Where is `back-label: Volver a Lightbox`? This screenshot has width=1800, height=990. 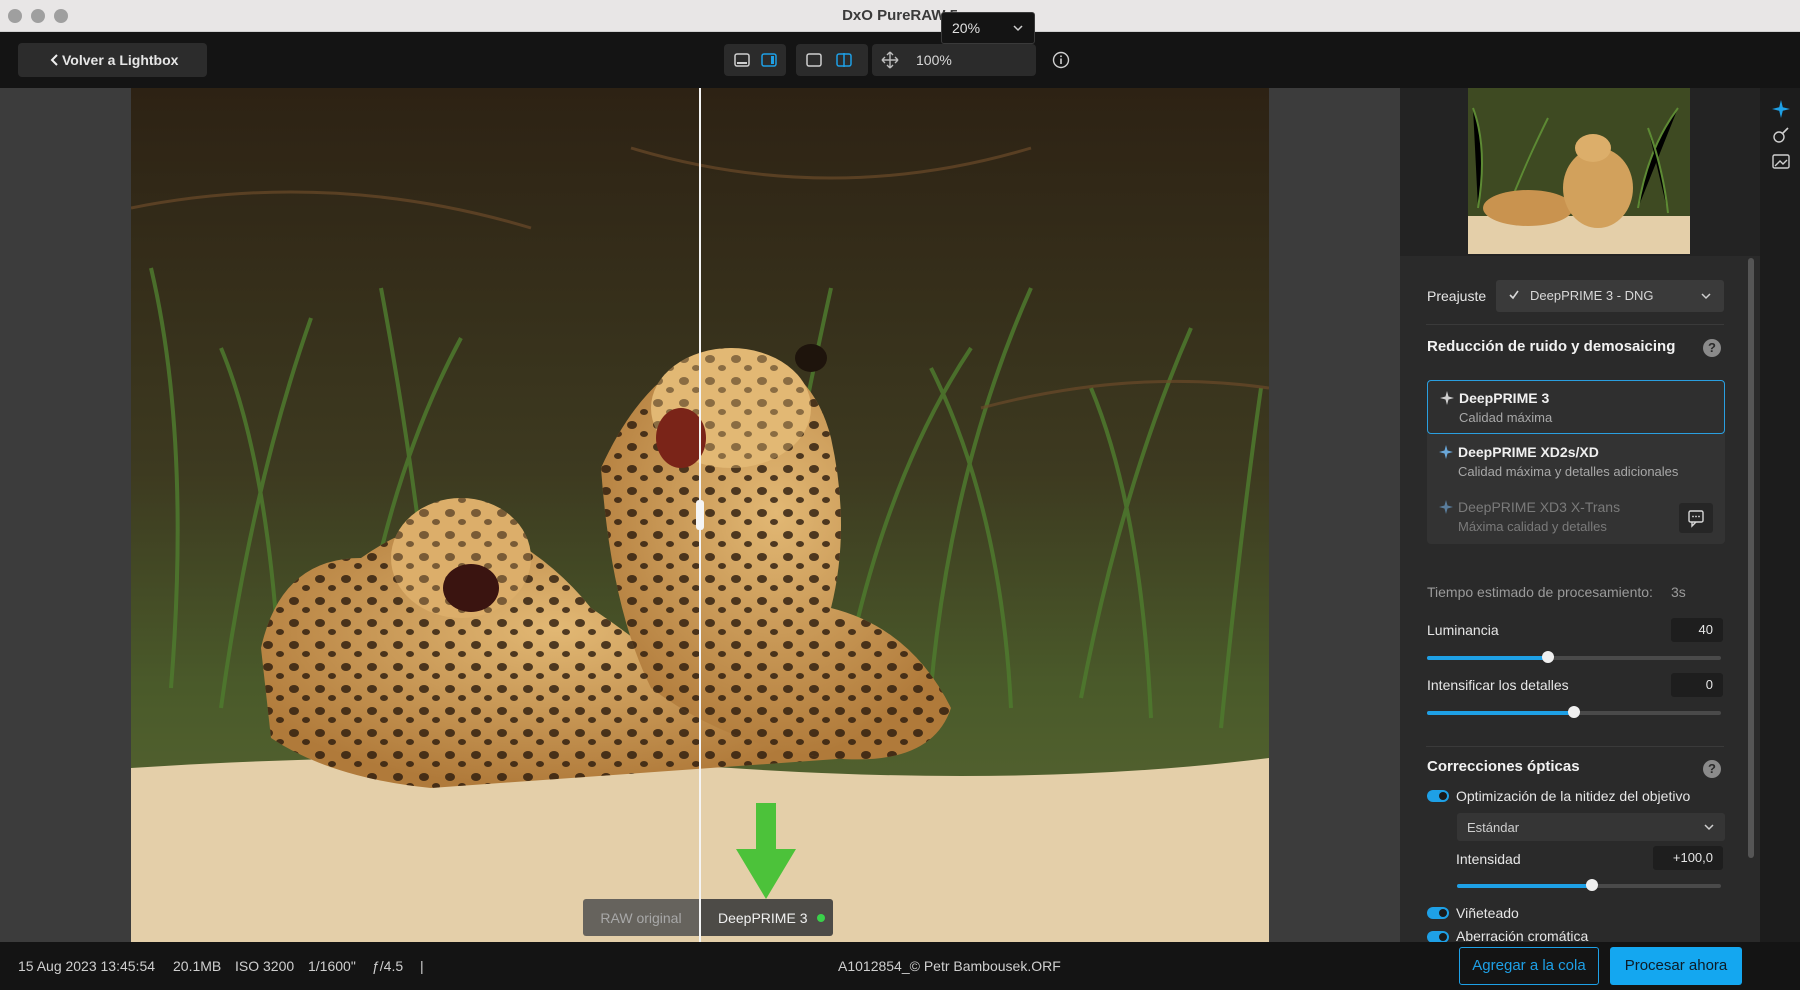
back-label: Volver a Lightbox is located at coordinates (120, 60).